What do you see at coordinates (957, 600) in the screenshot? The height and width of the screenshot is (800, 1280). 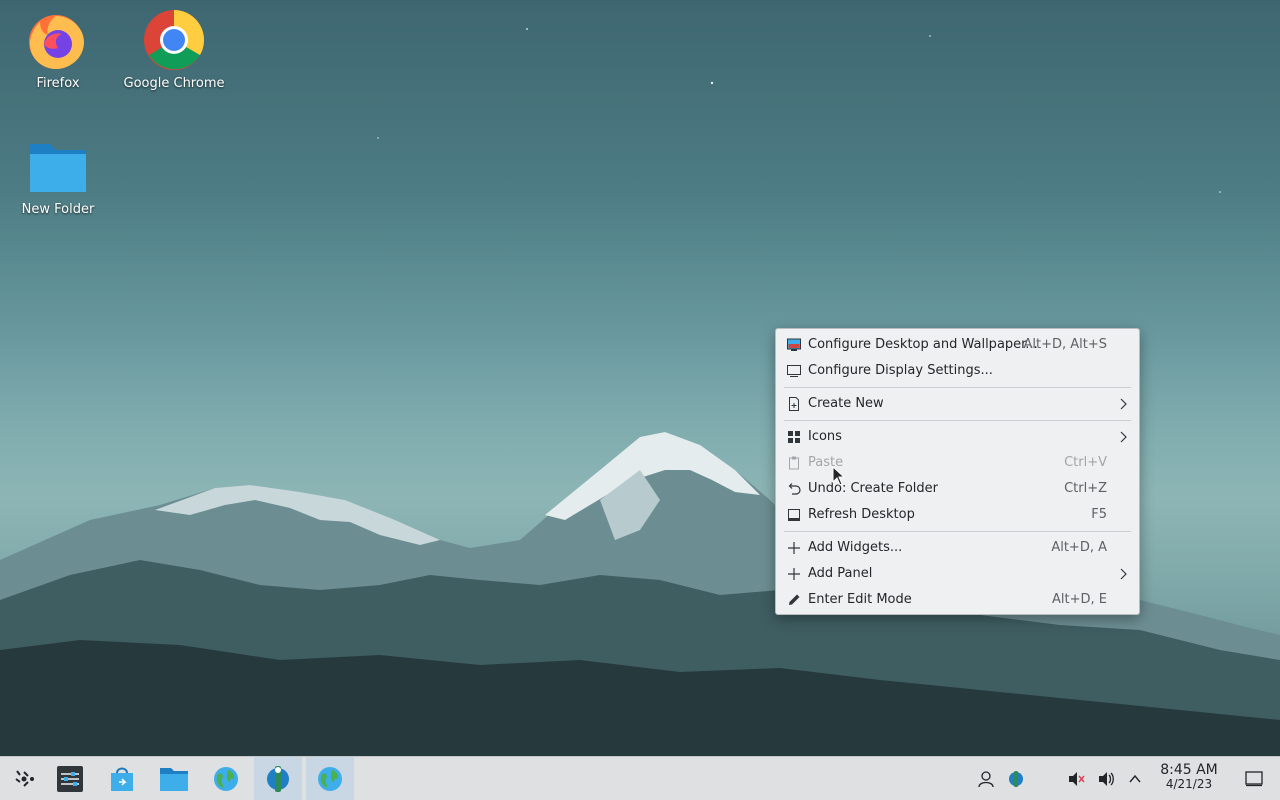 I see `menu-item-enter-edit-mode: Enter Edit Mode Alt+D, E` at bounding box center [957, 600].